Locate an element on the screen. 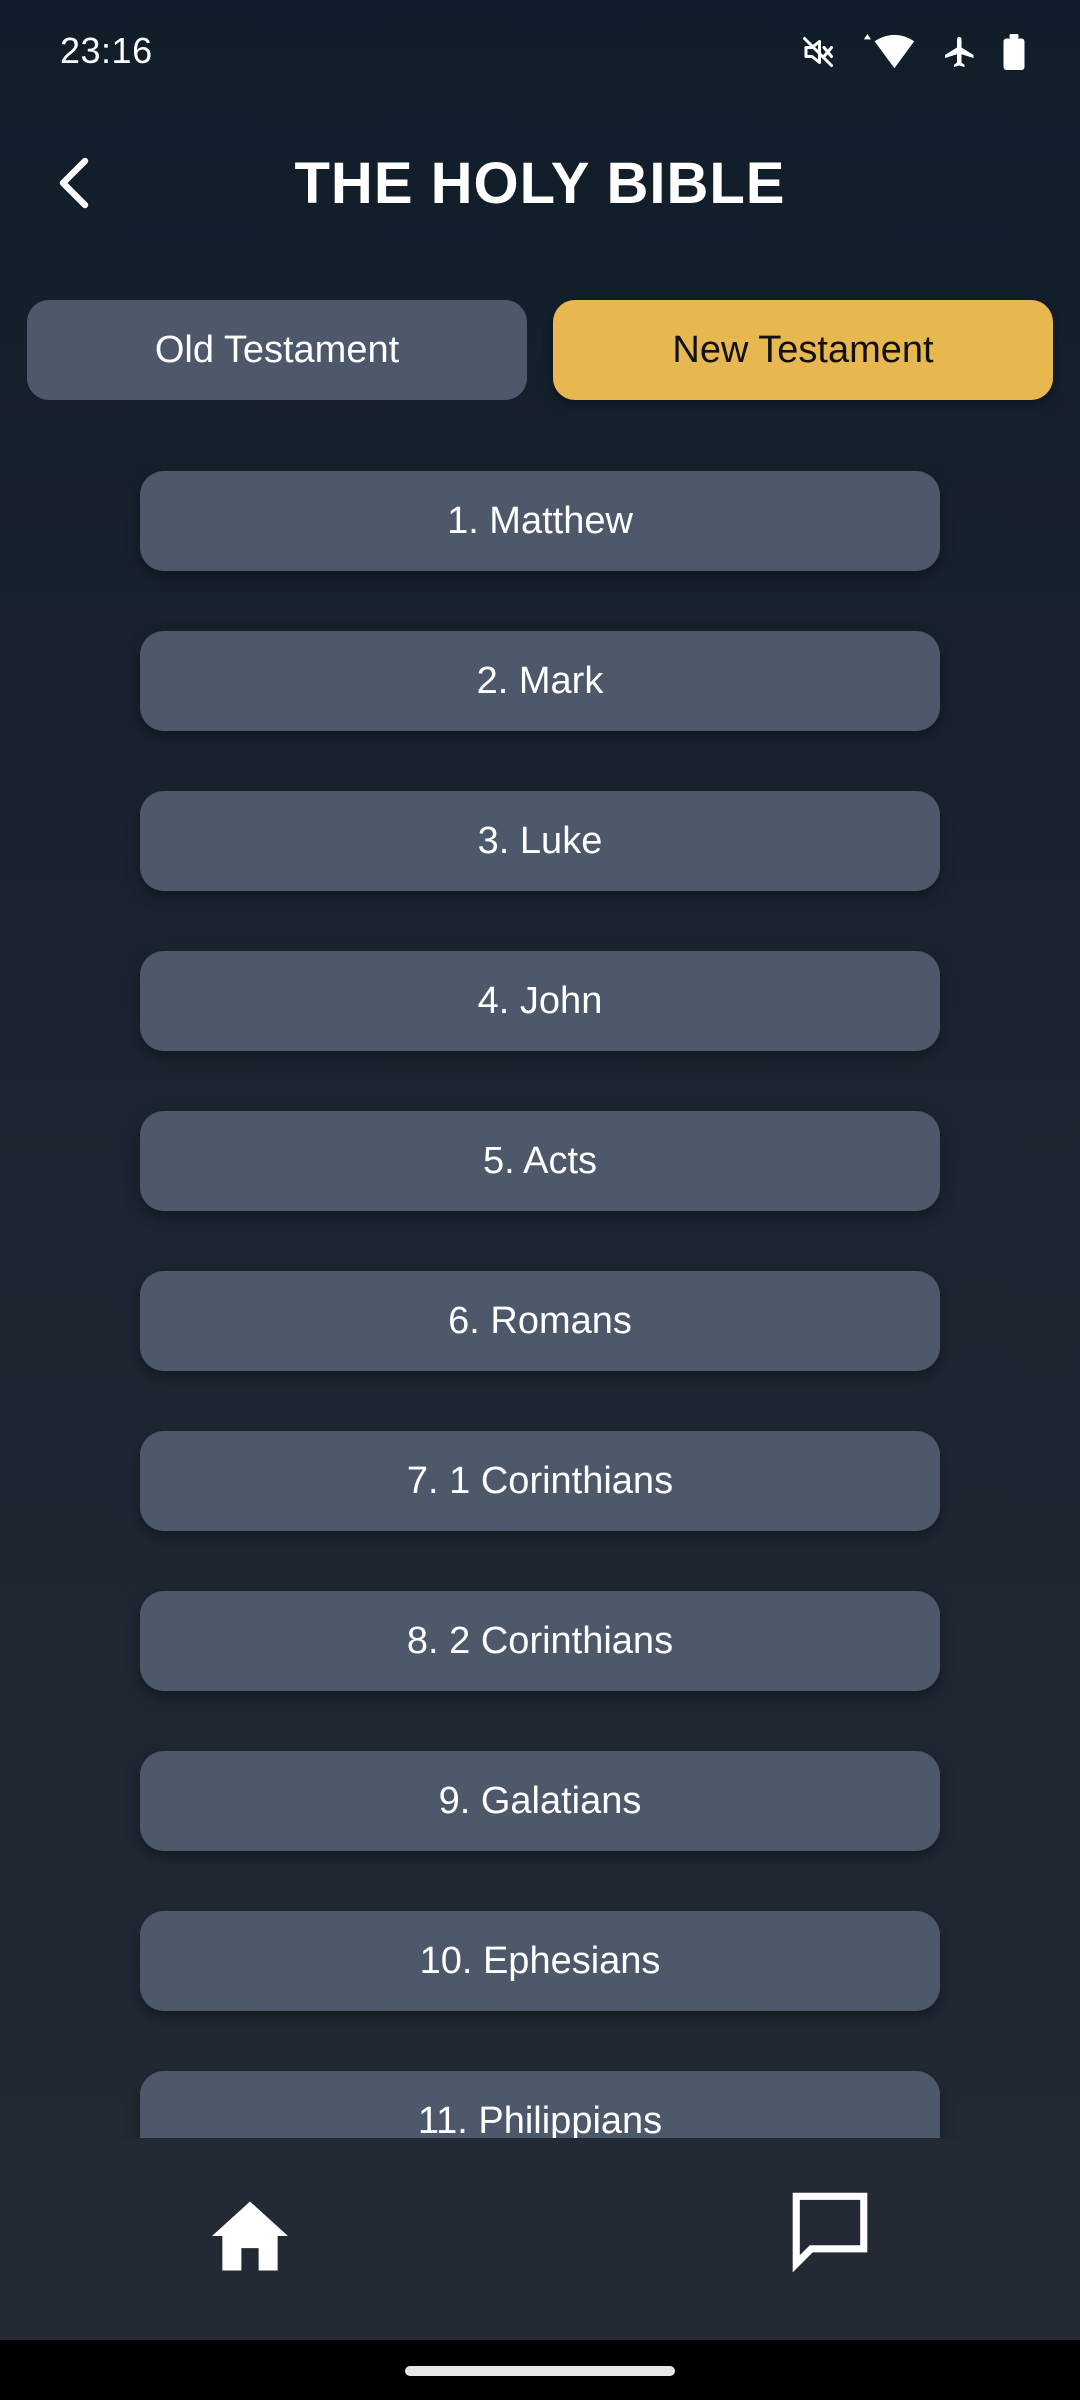 Image resolution: width=1080 pixels, height=2400 pixels. status-icons is located at coordinates (913, 52).